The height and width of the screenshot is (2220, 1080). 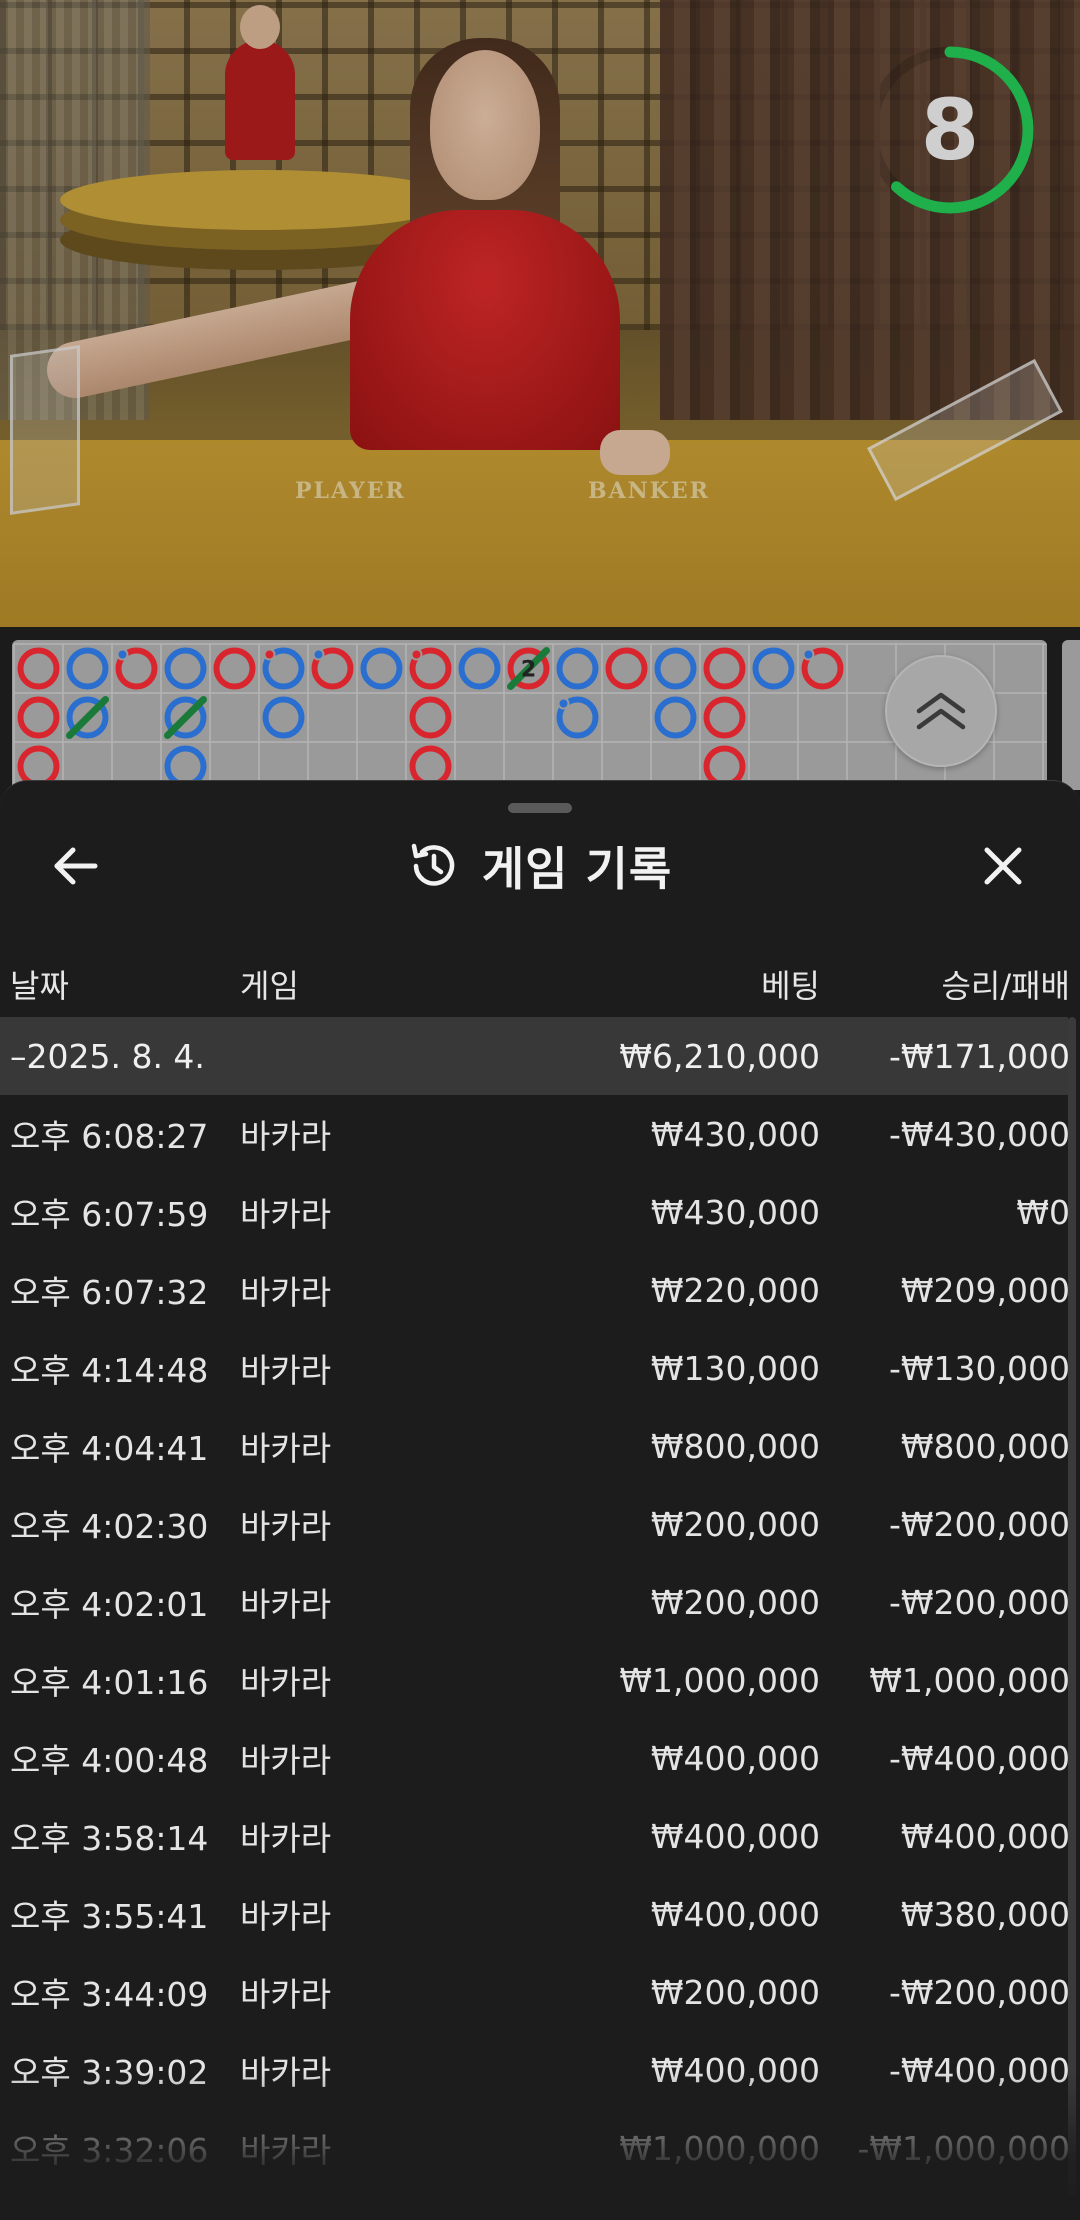 I want to click on history-row: 오후 3:55:41 바카라 ₩400,000 ₩380,000, so click(x=535, y=1914).